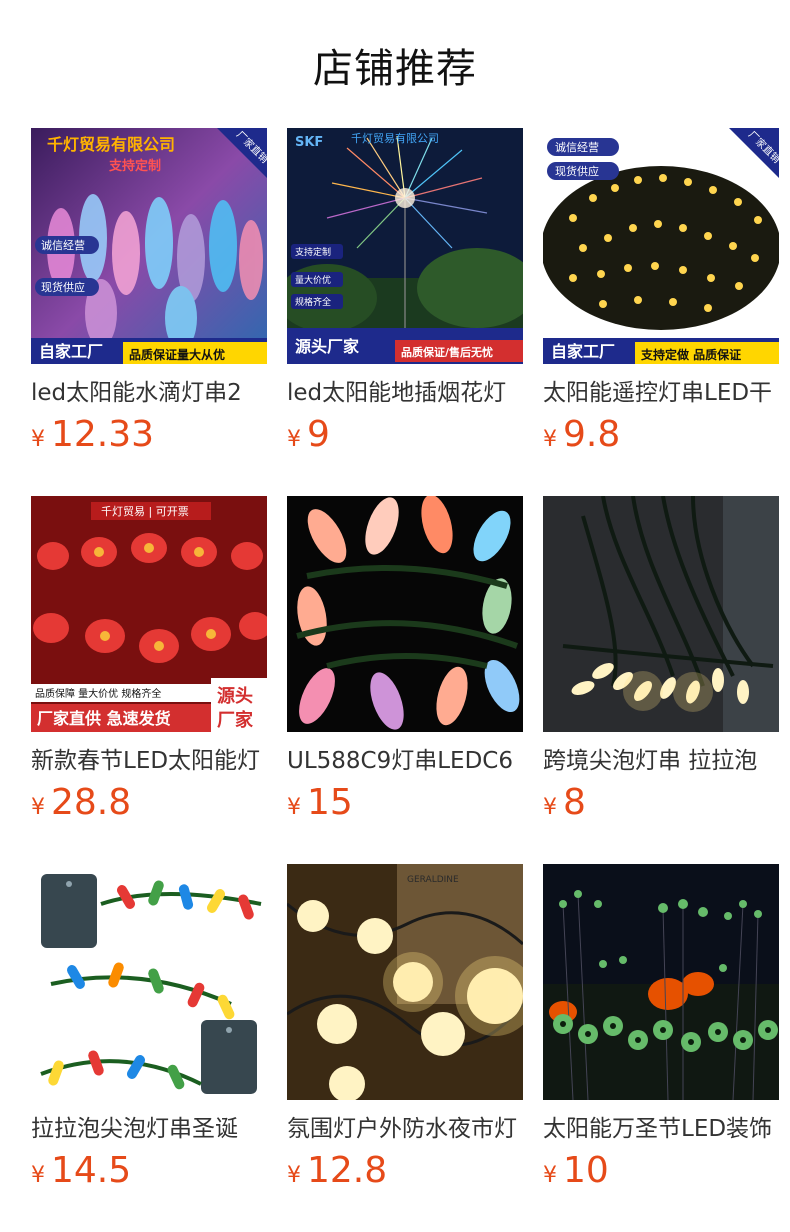 The width and height of the screenshot is (790, 1232). I want to click on halloween-eye-lights-image, so click(661, 982).